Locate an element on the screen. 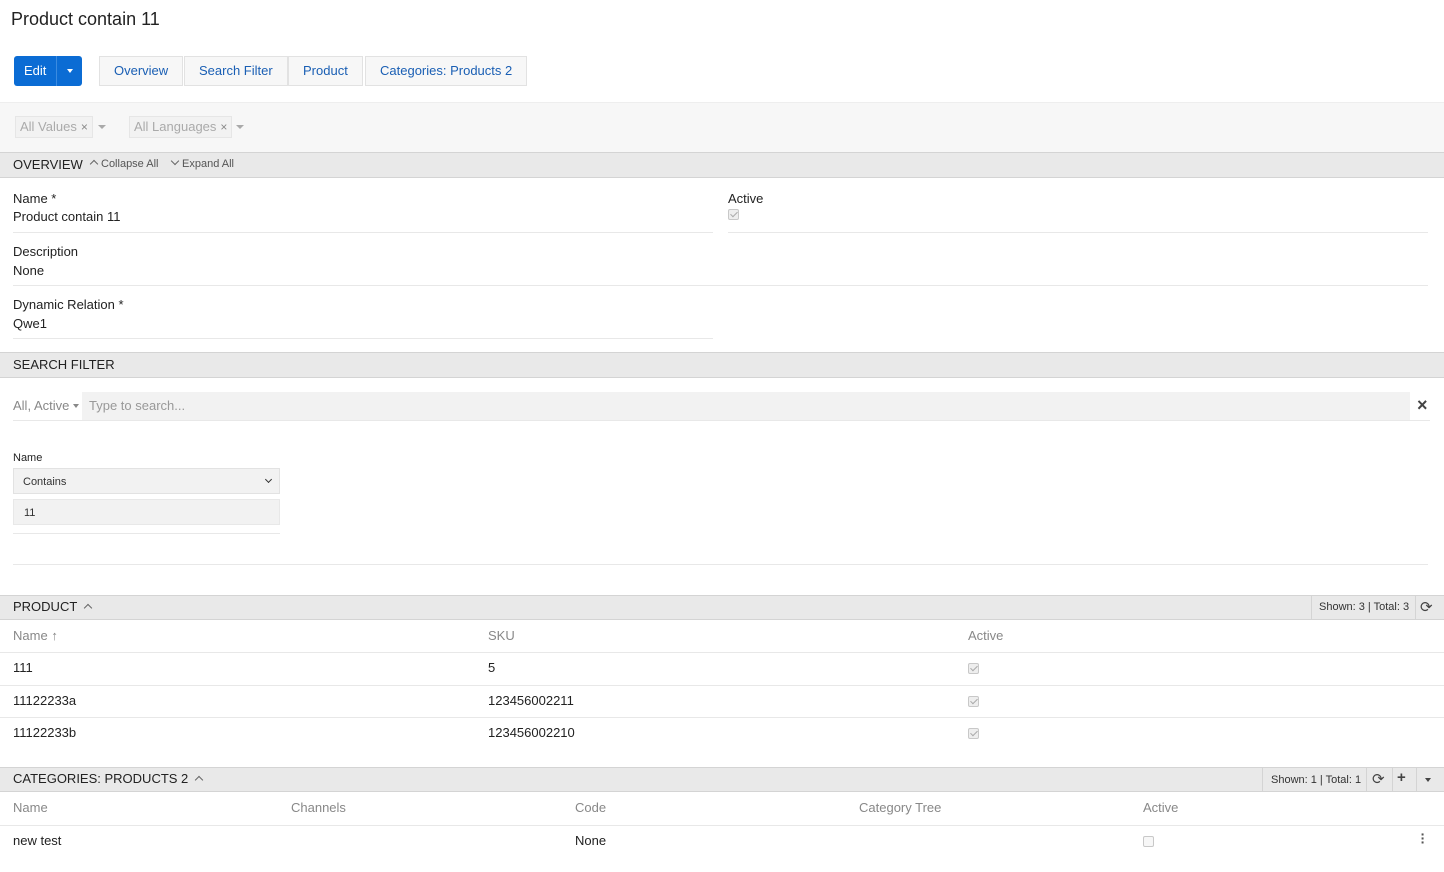 The height and width of the screenshot is (872, 1444). kebab-icon: · · · is located at coordinates (1423, 838).